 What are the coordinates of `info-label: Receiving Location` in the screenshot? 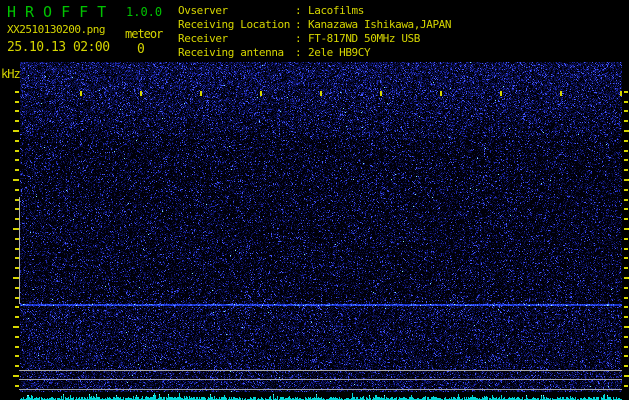 It's located at (234, 24).